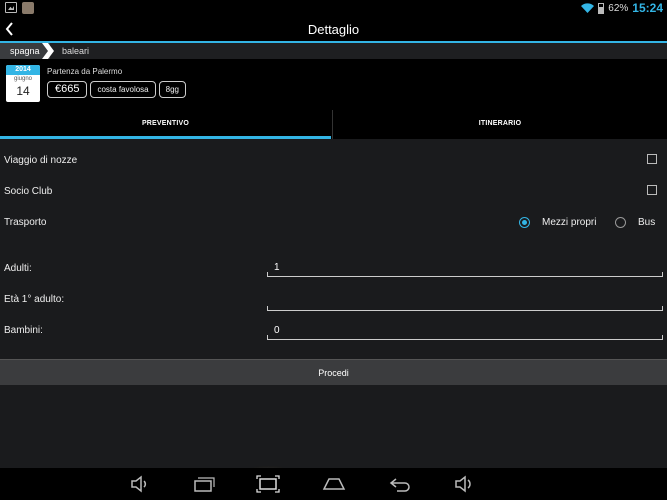 Image resolution: width=667 pixels, height=500 pixels. Describe the element at coordinates (123, 89) in the screenshot. I see `ship-badge: costa favolosa` at that location.